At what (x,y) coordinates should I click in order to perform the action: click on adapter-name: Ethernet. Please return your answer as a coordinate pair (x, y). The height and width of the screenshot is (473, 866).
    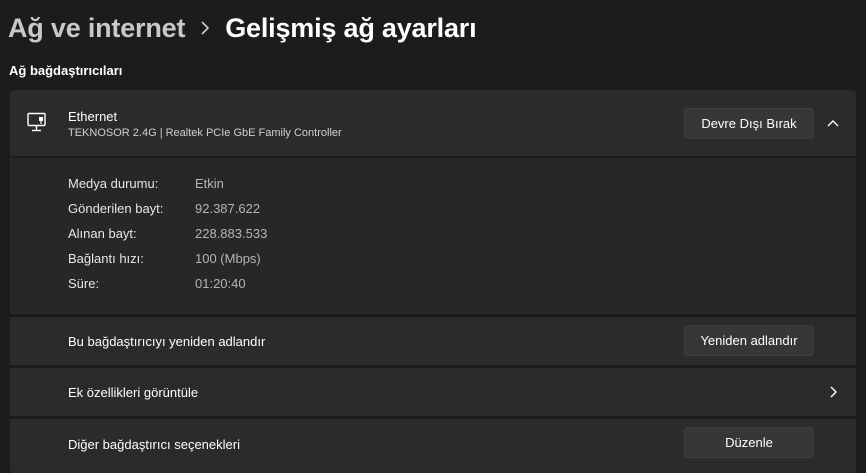
    Looking at the image, I should click on (93, 116).